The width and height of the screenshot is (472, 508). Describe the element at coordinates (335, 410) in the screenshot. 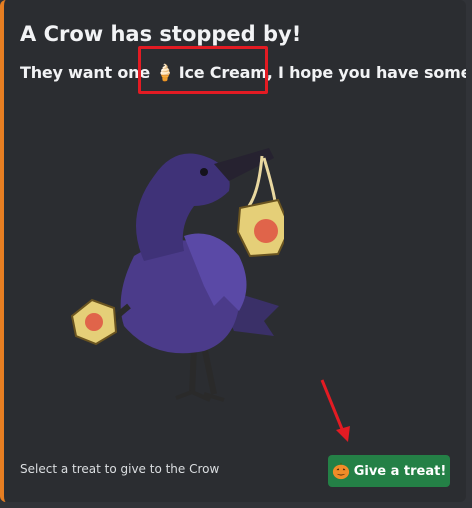

I see `arrow-annotation-icon` at that location.